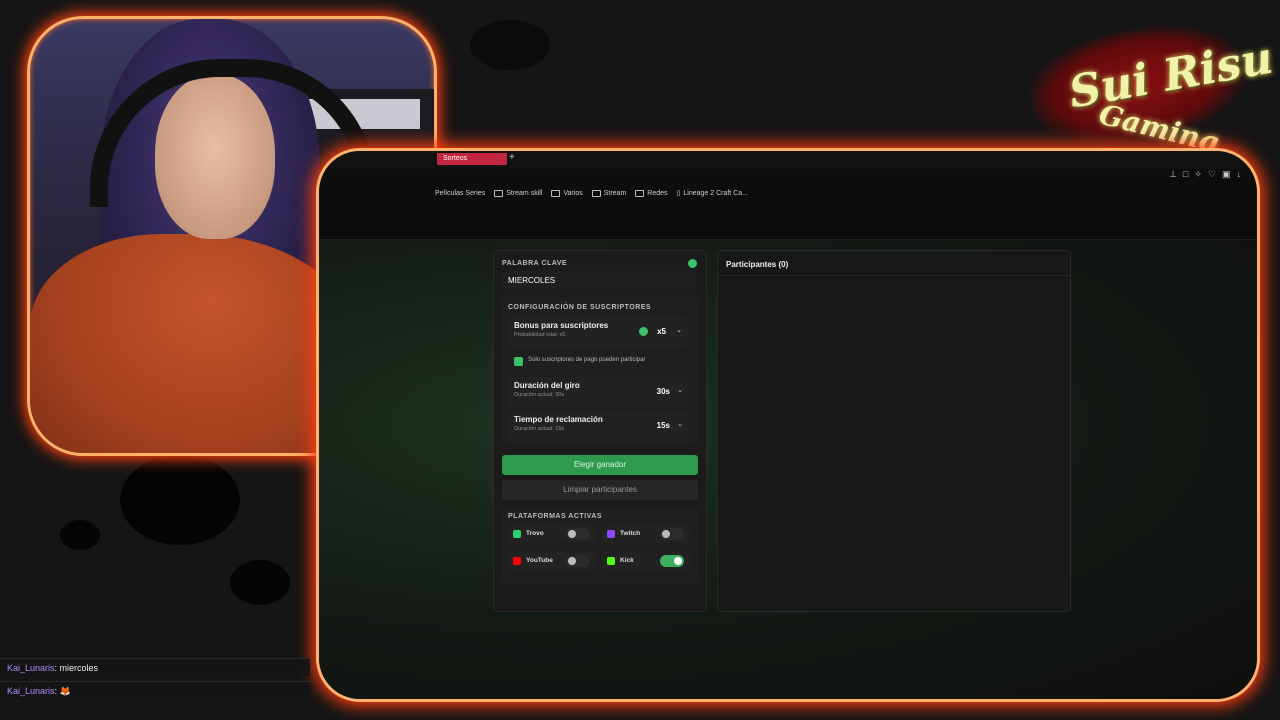  Describe the element at coordinates (663, 391) in the screenshot. I see `spin-duration-select: 30s` at that location.